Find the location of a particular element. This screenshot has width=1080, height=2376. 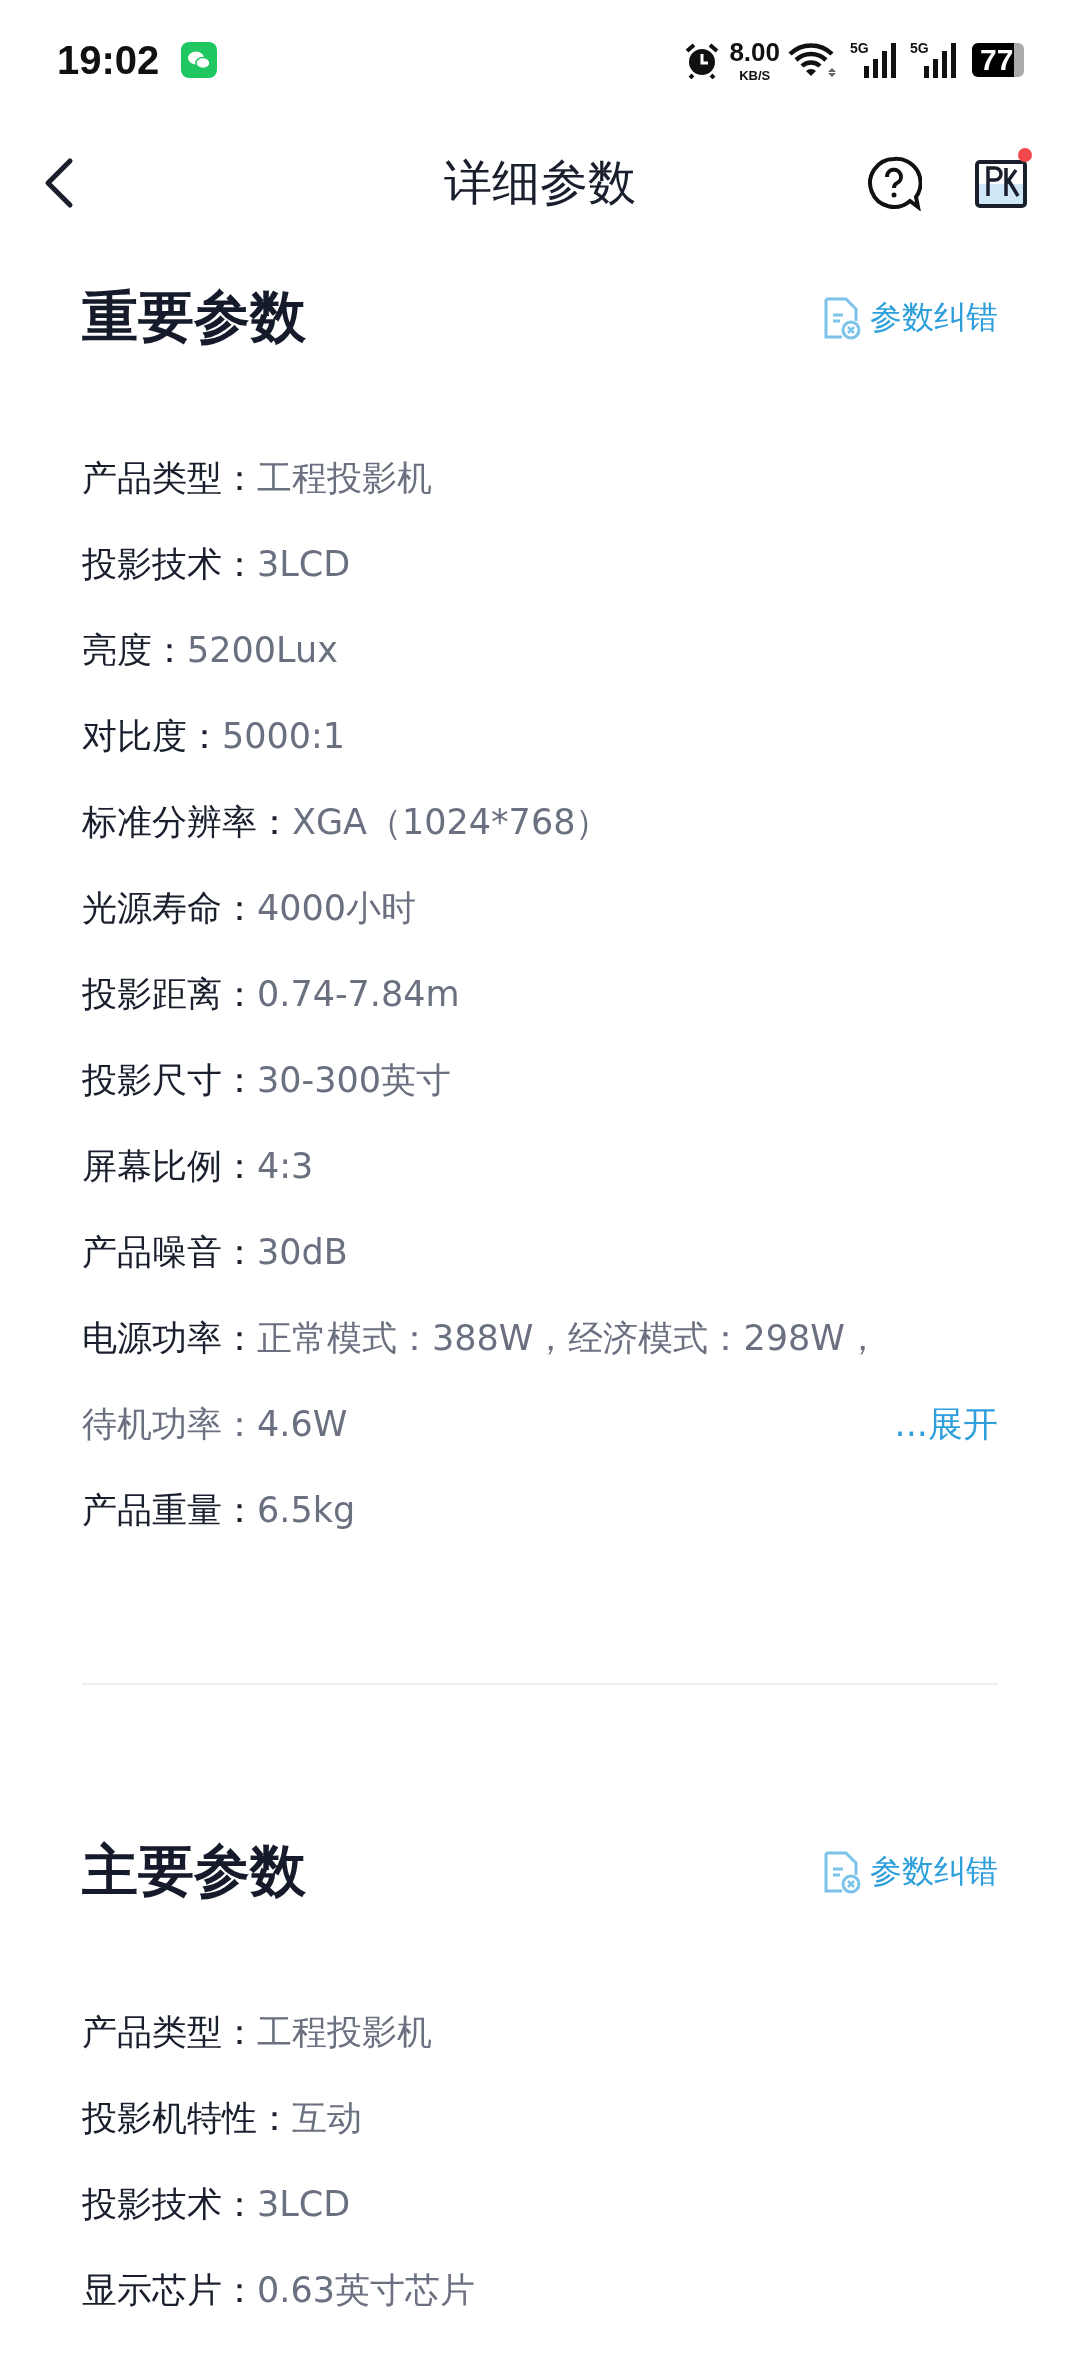

param-value: 4:3 is located at coordinates (285, 1166).